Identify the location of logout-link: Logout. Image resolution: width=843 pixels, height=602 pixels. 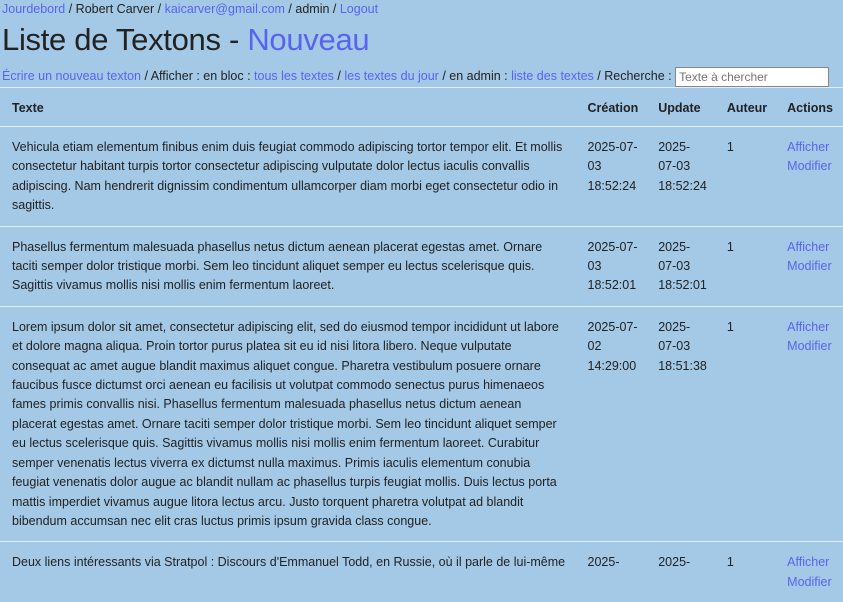
(359, 9).